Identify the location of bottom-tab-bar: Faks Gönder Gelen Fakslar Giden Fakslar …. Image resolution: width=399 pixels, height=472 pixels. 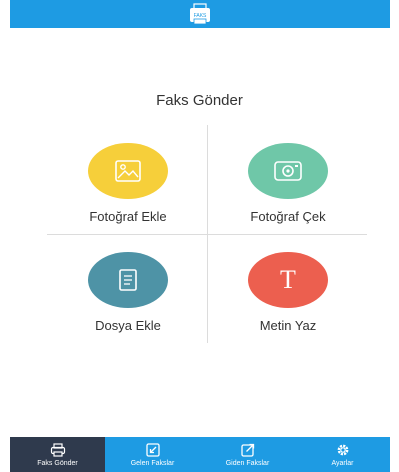
(200, 454).